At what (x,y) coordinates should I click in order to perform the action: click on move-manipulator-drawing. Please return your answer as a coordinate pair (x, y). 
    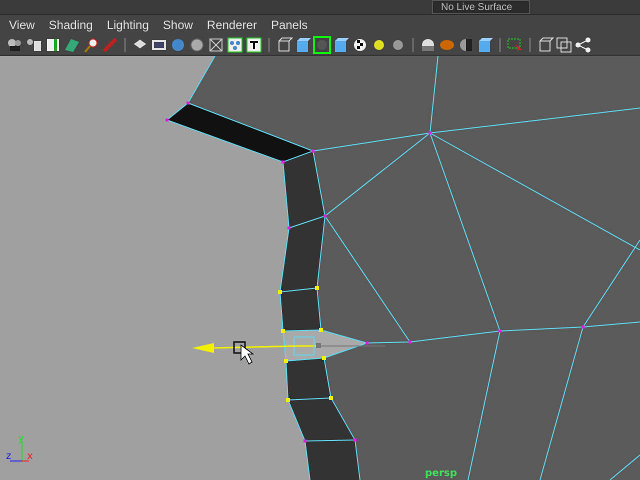
    Looking at the image, I should click on (289, 346).